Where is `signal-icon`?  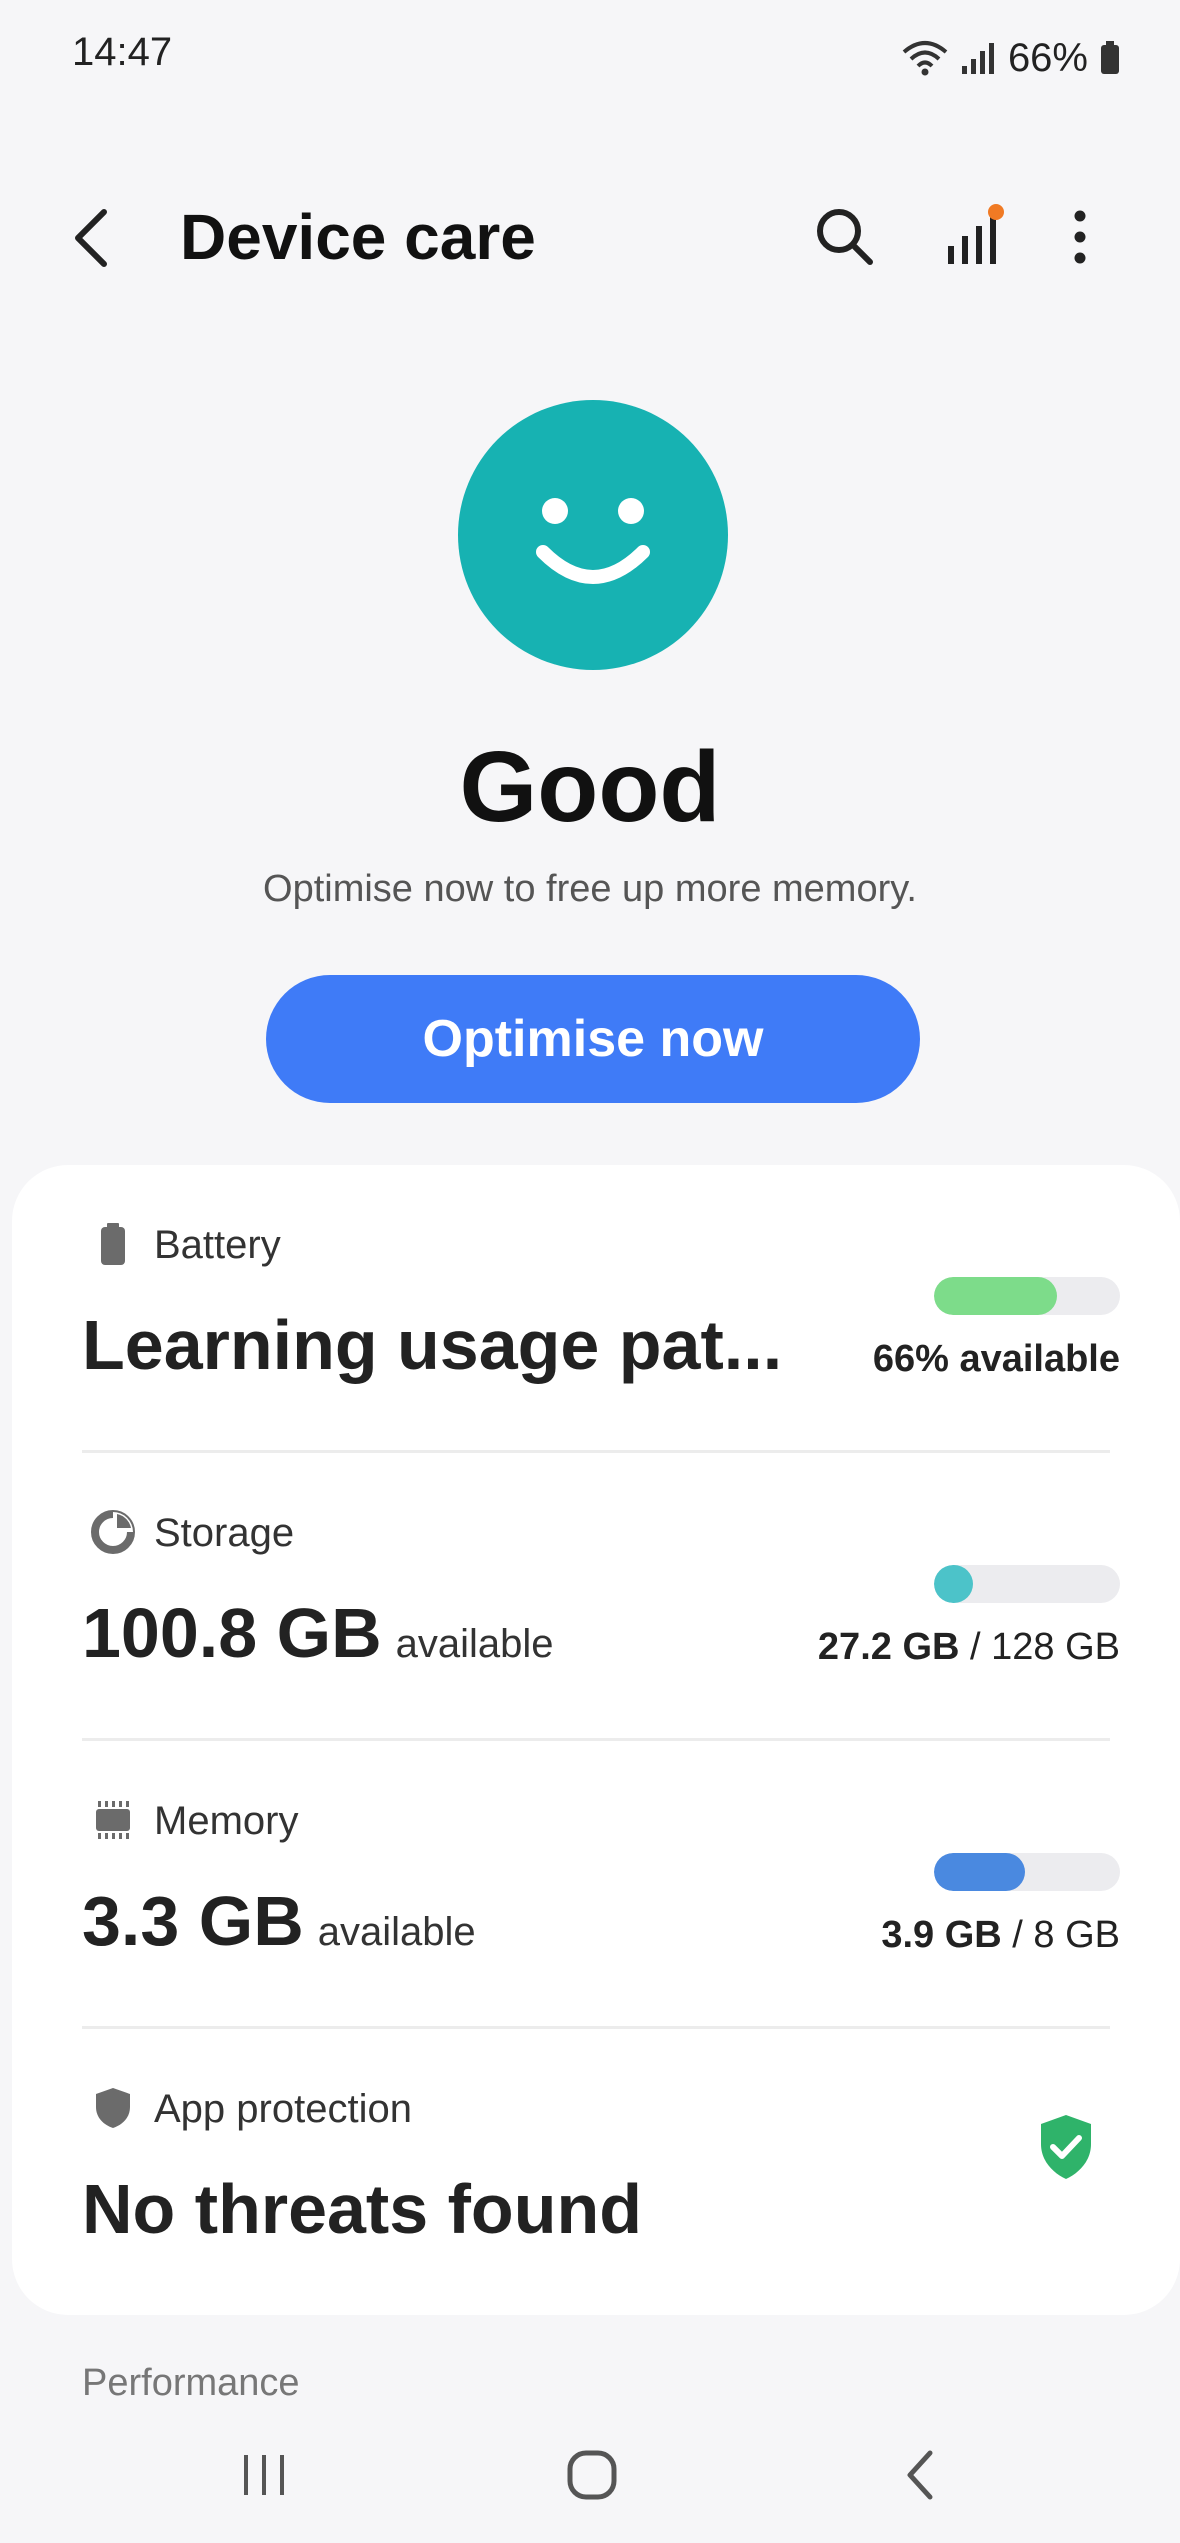
signal-icon is located at coordinates (977, 58).